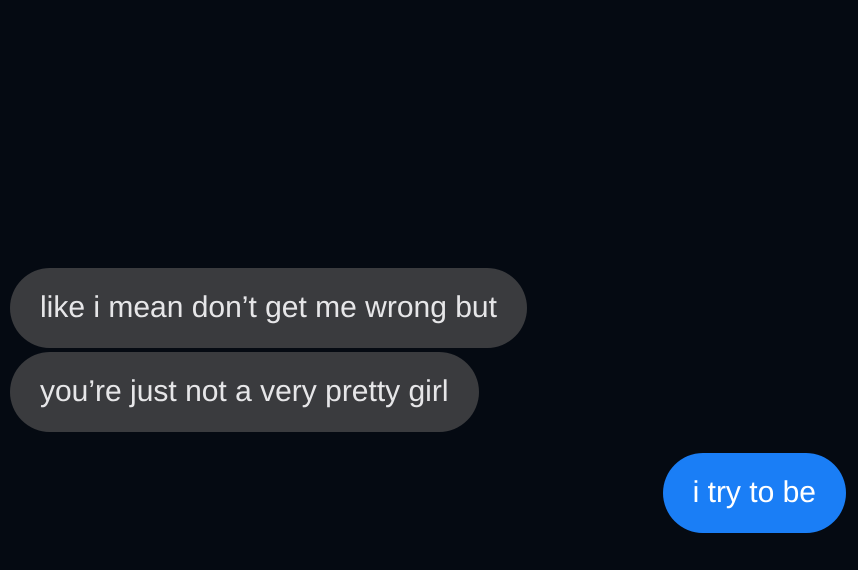 The image size is (858, 570). I want to click on received-message: you’re just not a very pretty girl, so click(244, 392).